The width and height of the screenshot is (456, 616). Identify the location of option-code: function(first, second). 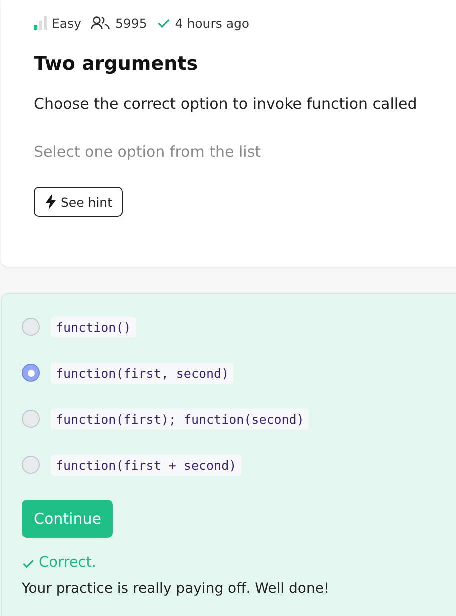
(142, 373).